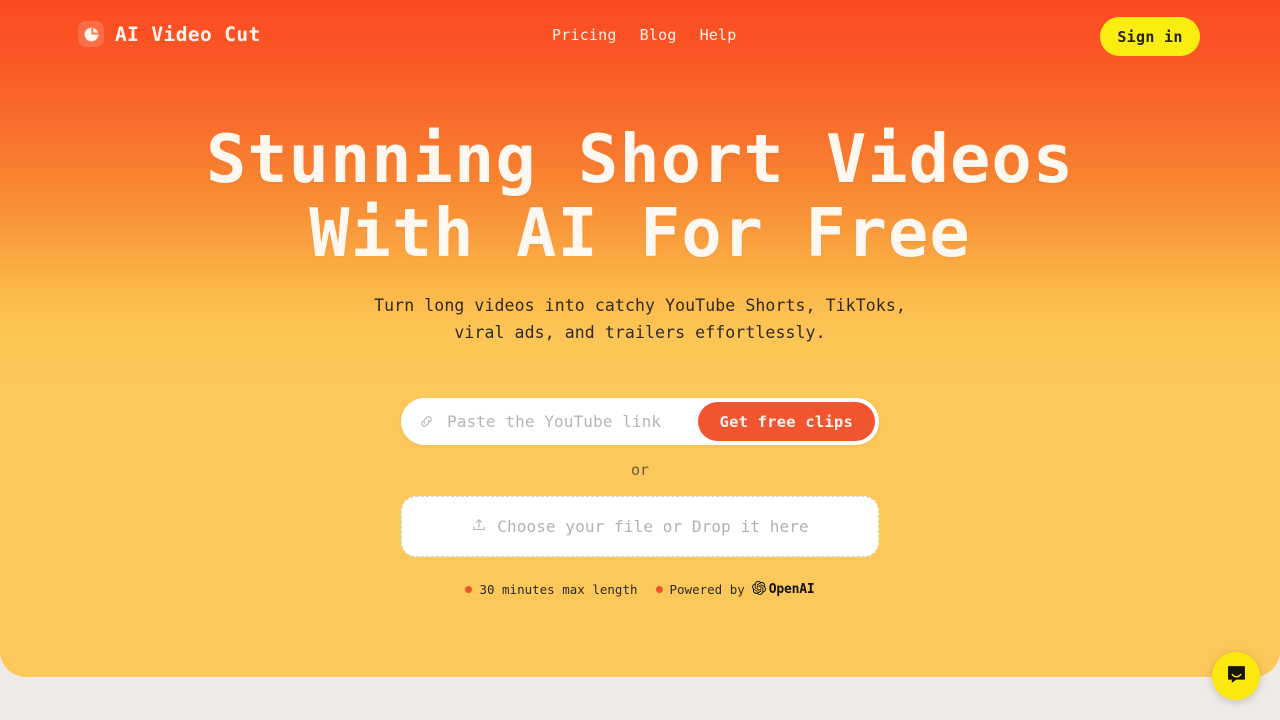  Describe the element at coordinates (640, 233) in the screenshot. I see `headline-line-2: With AI For Free` at that location.